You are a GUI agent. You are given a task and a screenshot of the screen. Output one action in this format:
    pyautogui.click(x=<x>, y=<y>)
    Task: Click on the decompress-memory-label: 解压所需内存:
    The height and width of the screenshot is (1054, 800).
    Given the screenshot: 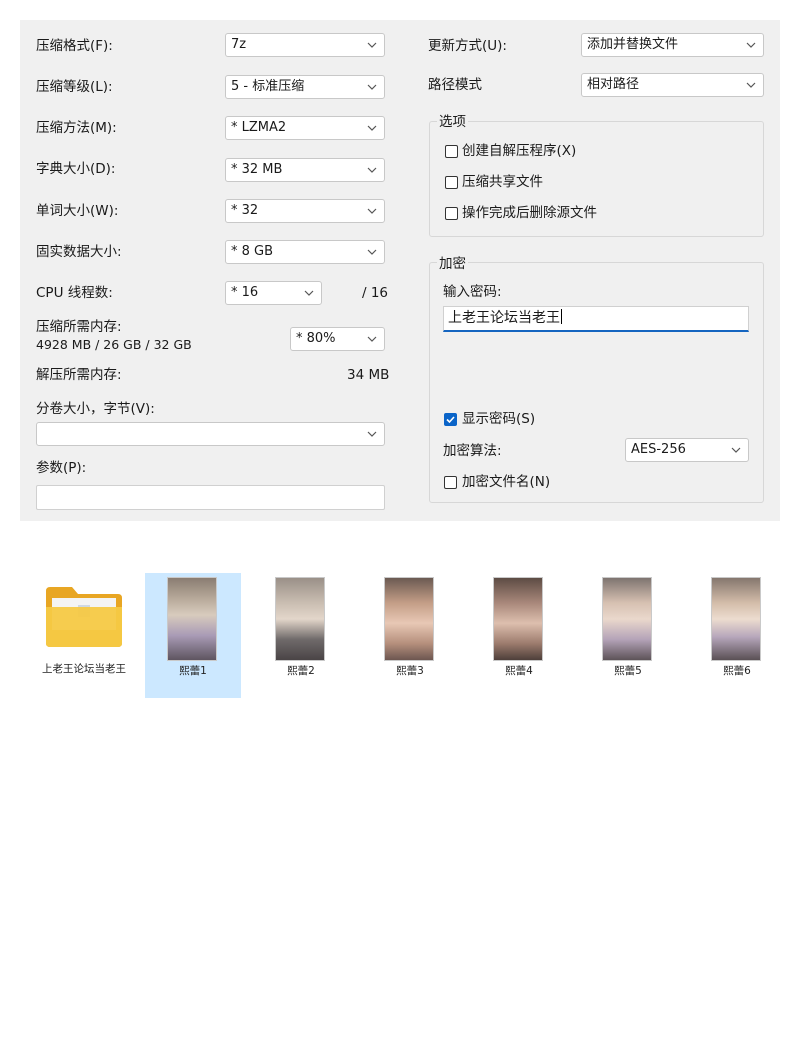 What is the action you would take?
    pyautogui.click(x=79, y=375)
    